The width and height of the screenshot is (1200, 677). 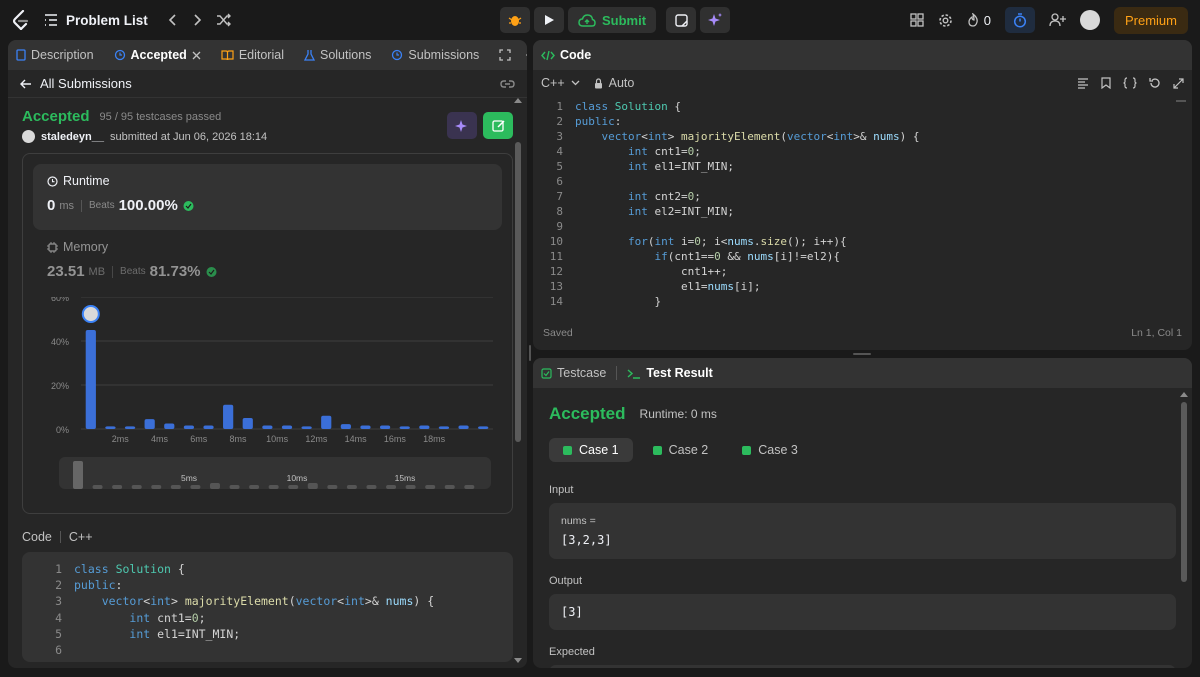 I want to click on code-line: 11 if(cnt1==0 && nums[i]!=el2){, so click(x=868, y=256).